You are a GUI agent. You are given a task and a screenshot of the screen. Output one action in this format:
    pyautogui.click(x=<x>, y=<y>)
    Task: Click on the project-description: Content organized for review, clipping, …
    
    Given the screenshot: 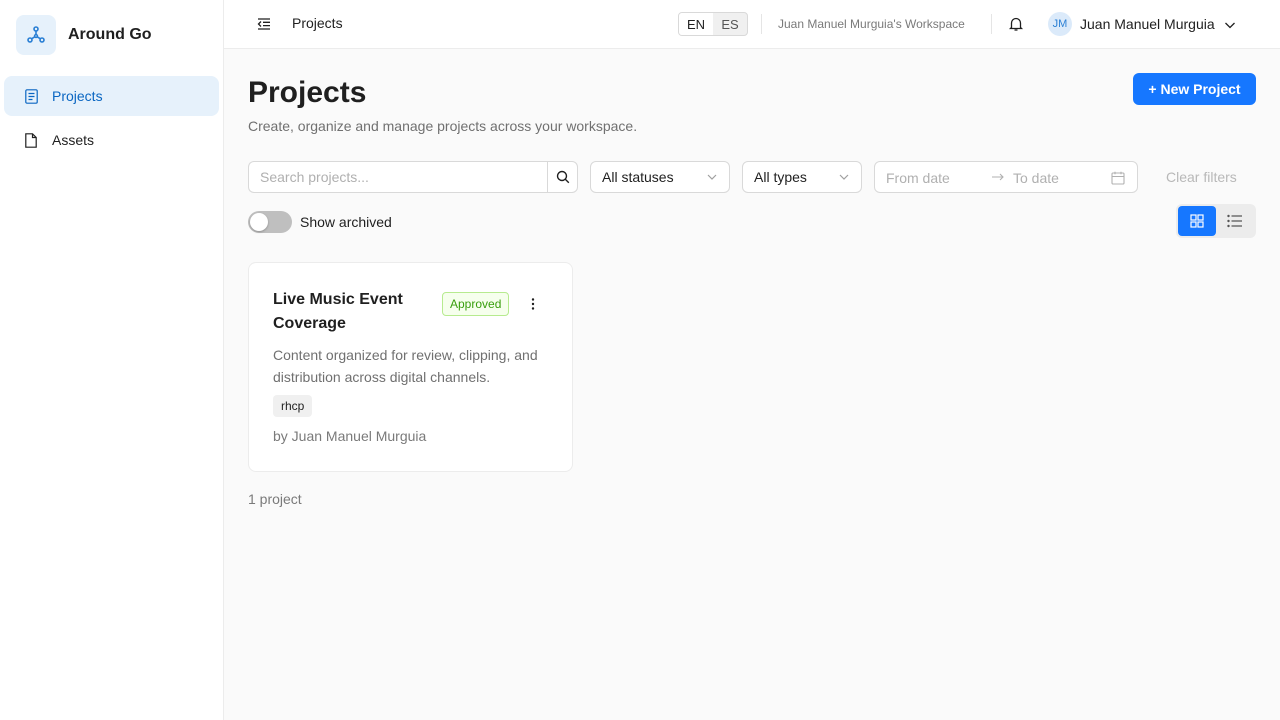 What is the action you would take?
    pyautogui.click(x=405, y=366)
    